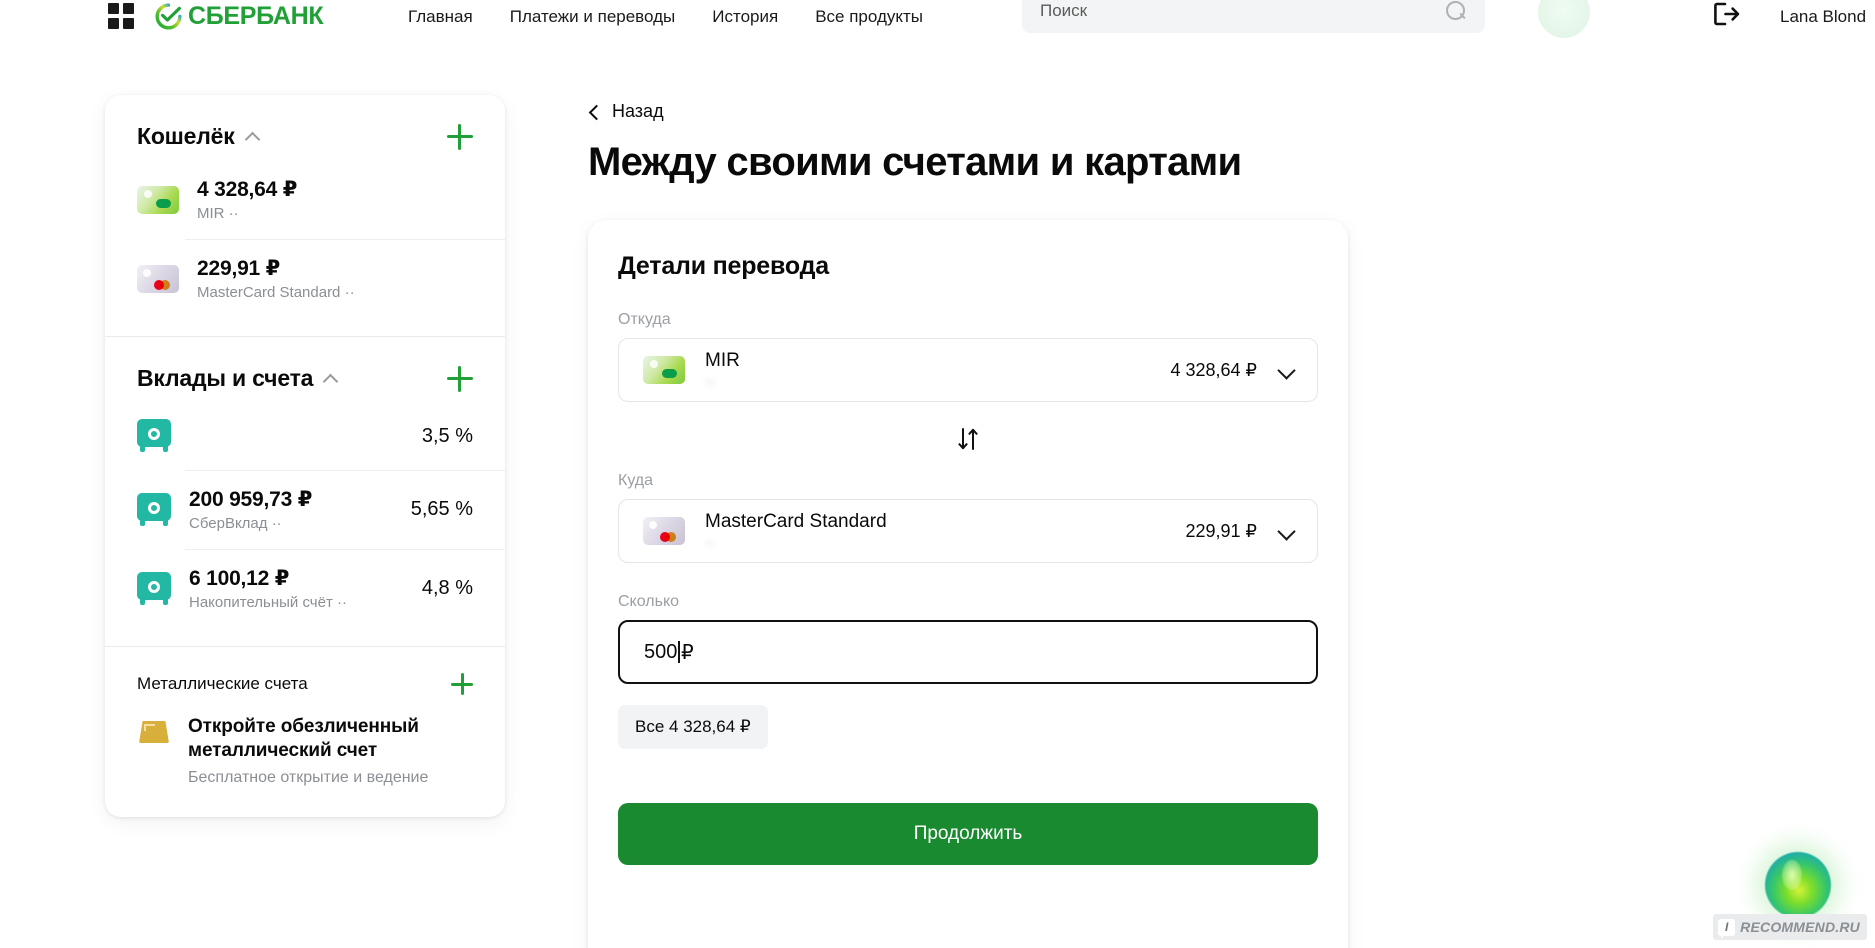 This screenshot has width=1875, height=948. I want to click on promo-subtitle: Бесплатное открытие и ведение, so click(308, 777).